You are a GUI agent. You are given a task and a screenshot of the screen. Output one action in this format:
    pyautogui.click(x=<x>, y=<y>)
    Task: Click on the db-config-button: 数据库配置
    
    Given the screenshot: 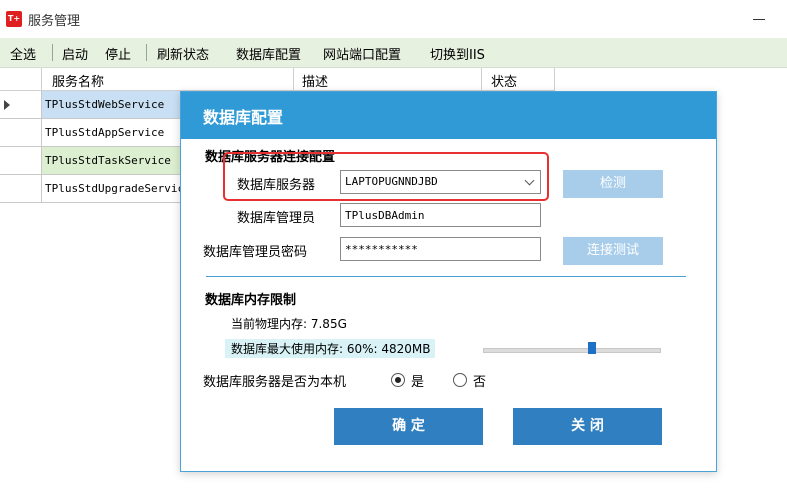 What is the action you would take?
    pyautogui.click(x=268, y=53)
    